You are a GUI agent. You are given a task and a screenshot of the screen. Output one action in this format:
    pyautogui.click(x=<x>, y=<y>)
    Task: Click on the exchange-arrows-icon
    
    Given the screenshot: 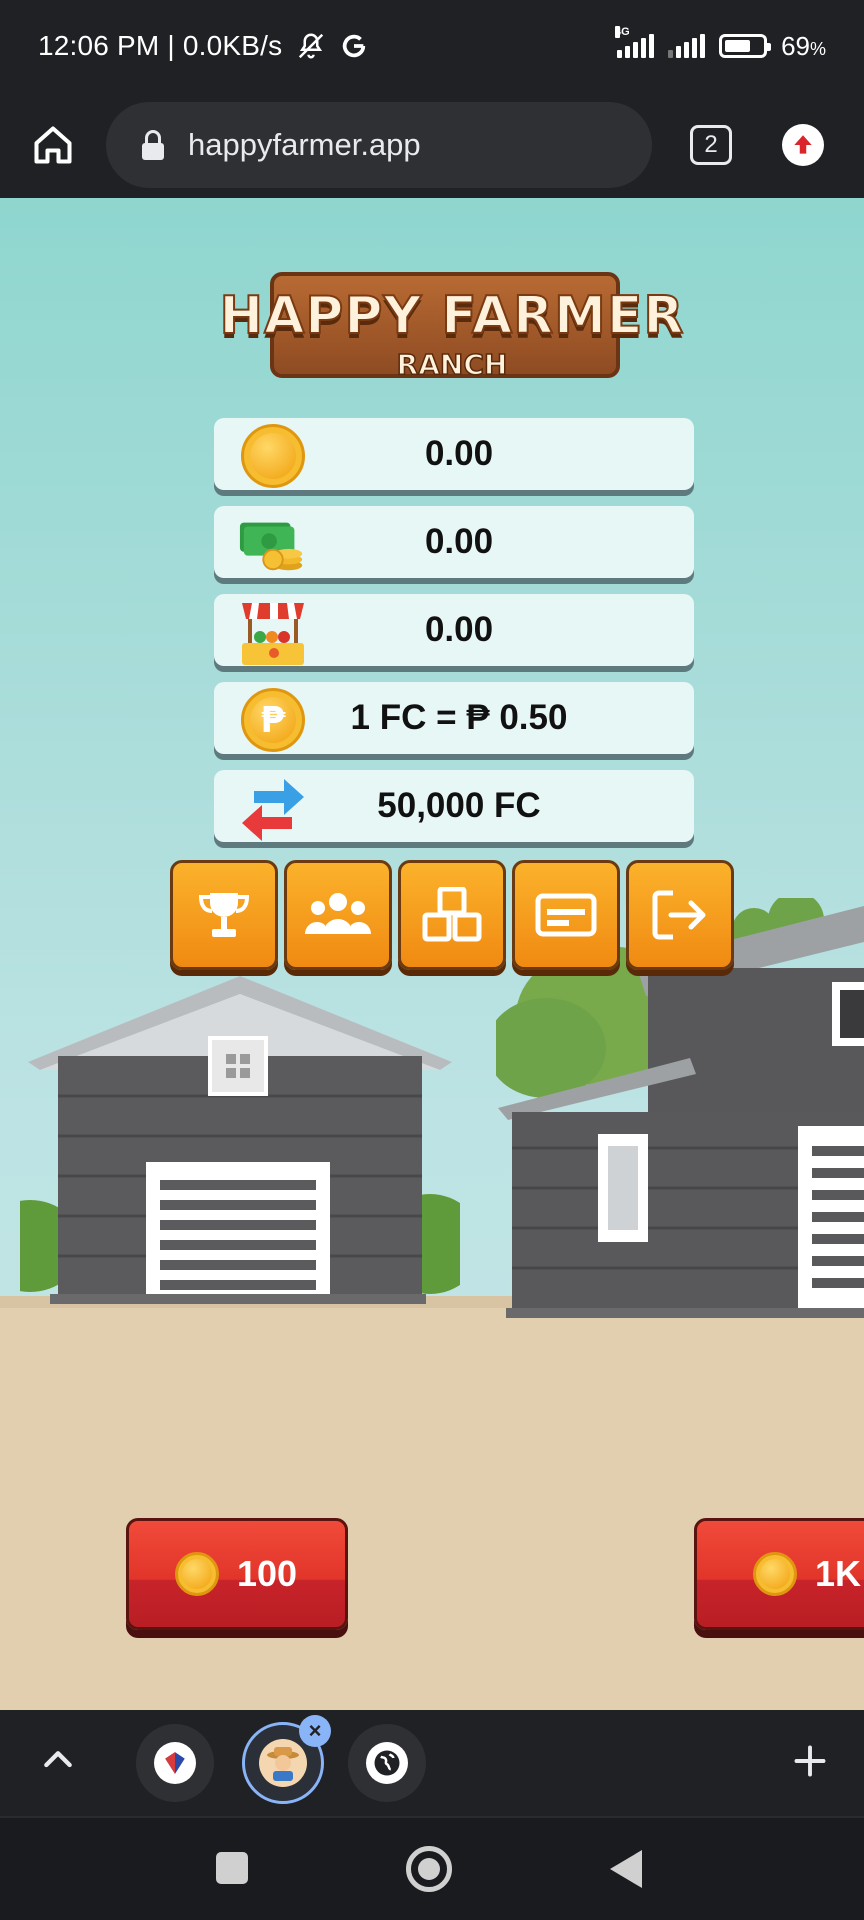 What is the action you would take?
    pyautogui.click(x=273, y=808)
    